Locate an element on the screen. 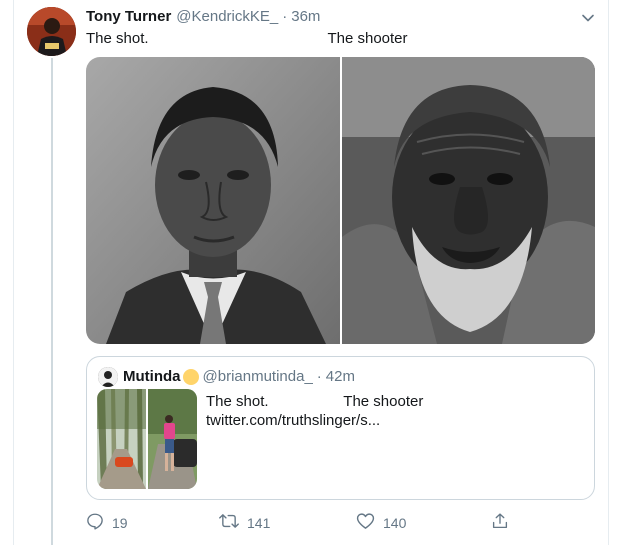 This screenshot has width=618, height=545. quoted-handle: @brianmutinda_ is located at coordinates (257, 376).